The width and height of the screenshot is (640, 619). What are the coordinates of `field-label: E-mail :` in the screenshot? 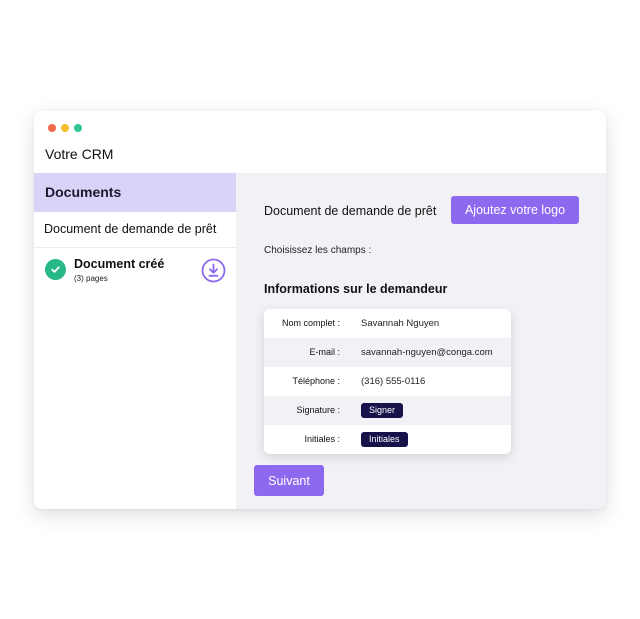 It's located at (324, 352).